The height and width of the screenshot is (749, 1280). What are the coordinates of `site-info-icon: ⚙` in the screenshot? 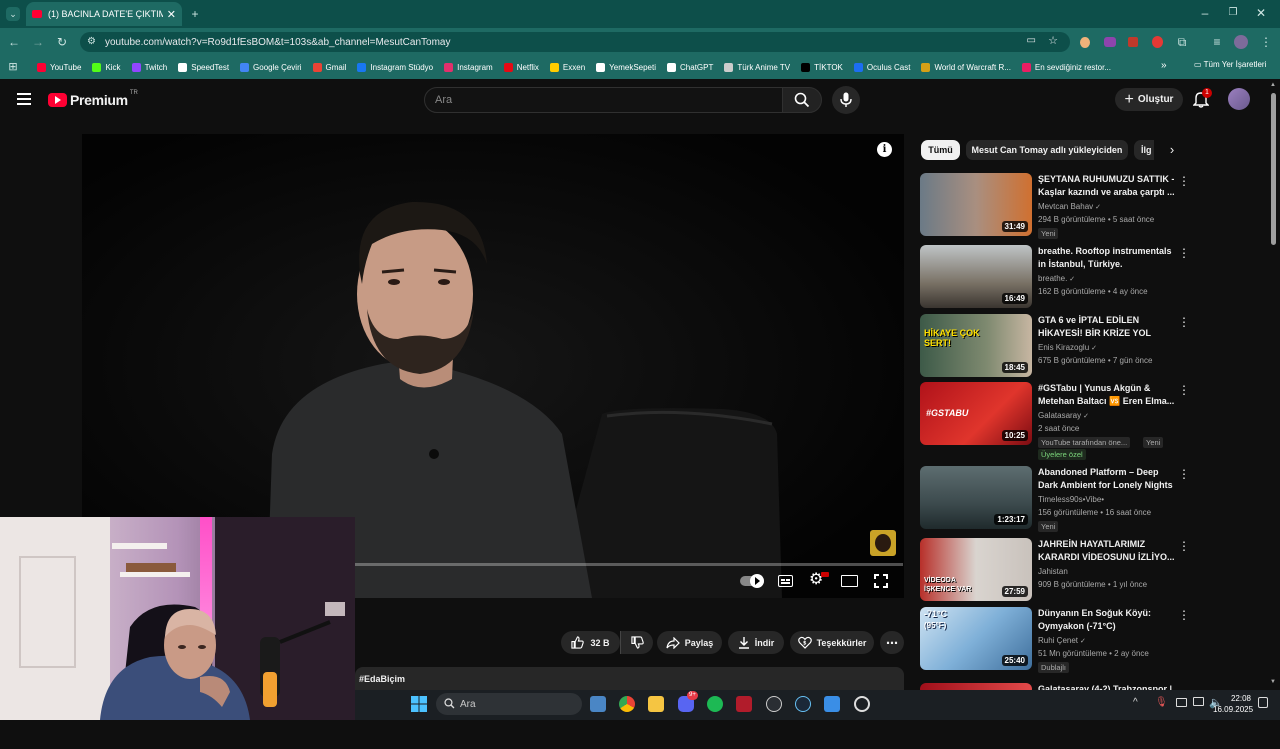 It's located at (91, 41).